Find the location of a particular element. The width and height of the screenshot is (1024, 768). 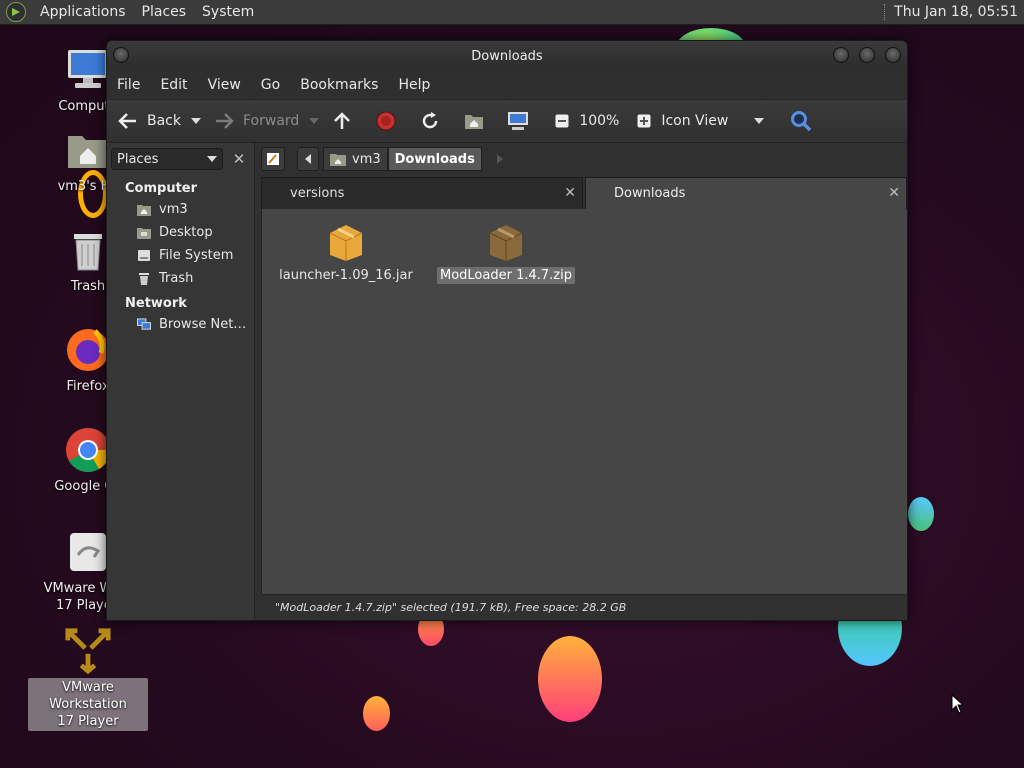

file-item: ModLoader 1.4.7.zip is located at coordinates (506, 252).